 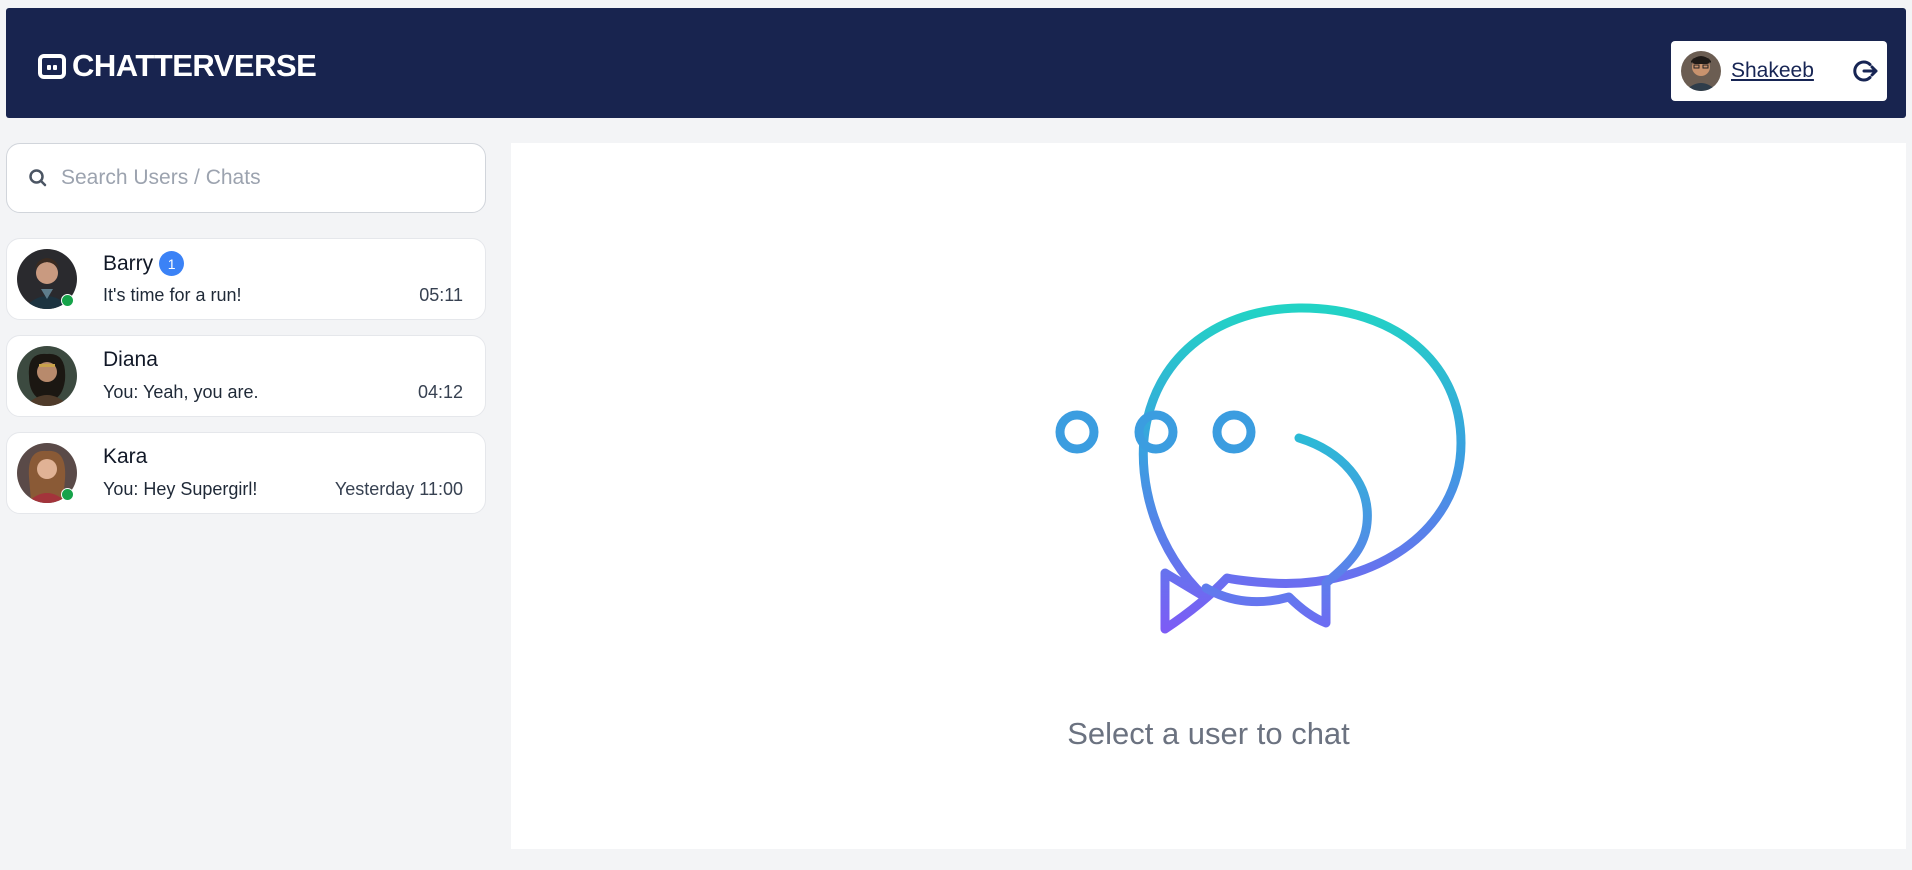 I want to click on unread-badge: 1, so click(x=172, y=263).